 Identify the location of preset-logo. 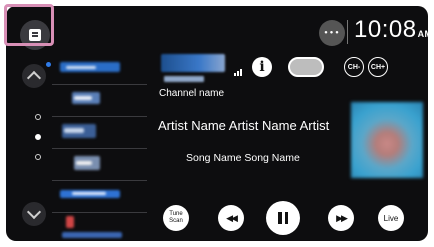
(70, 222).